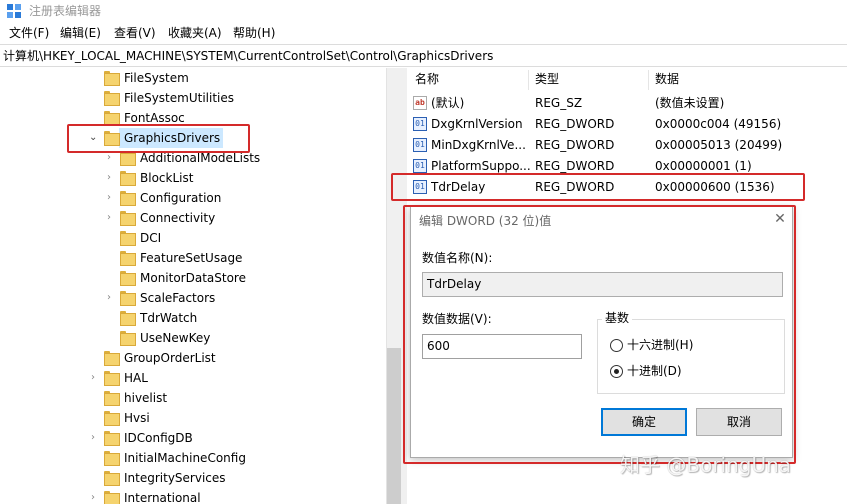 This screenshot has width=847, height=504. What do you see at coordinates (458, 187) in the screenshot?
I see `value-name: TdrDelay` at bounding box center [458, 187].